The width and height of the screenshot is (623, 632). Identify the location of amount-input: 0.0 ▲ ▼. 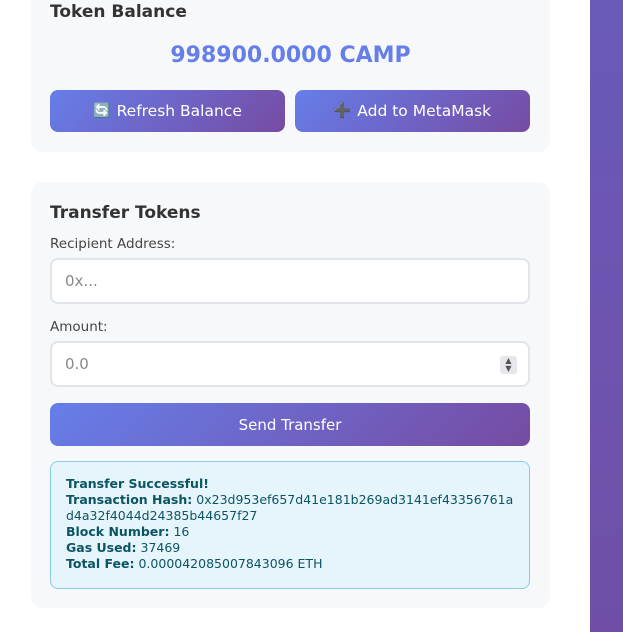
(290, 364).